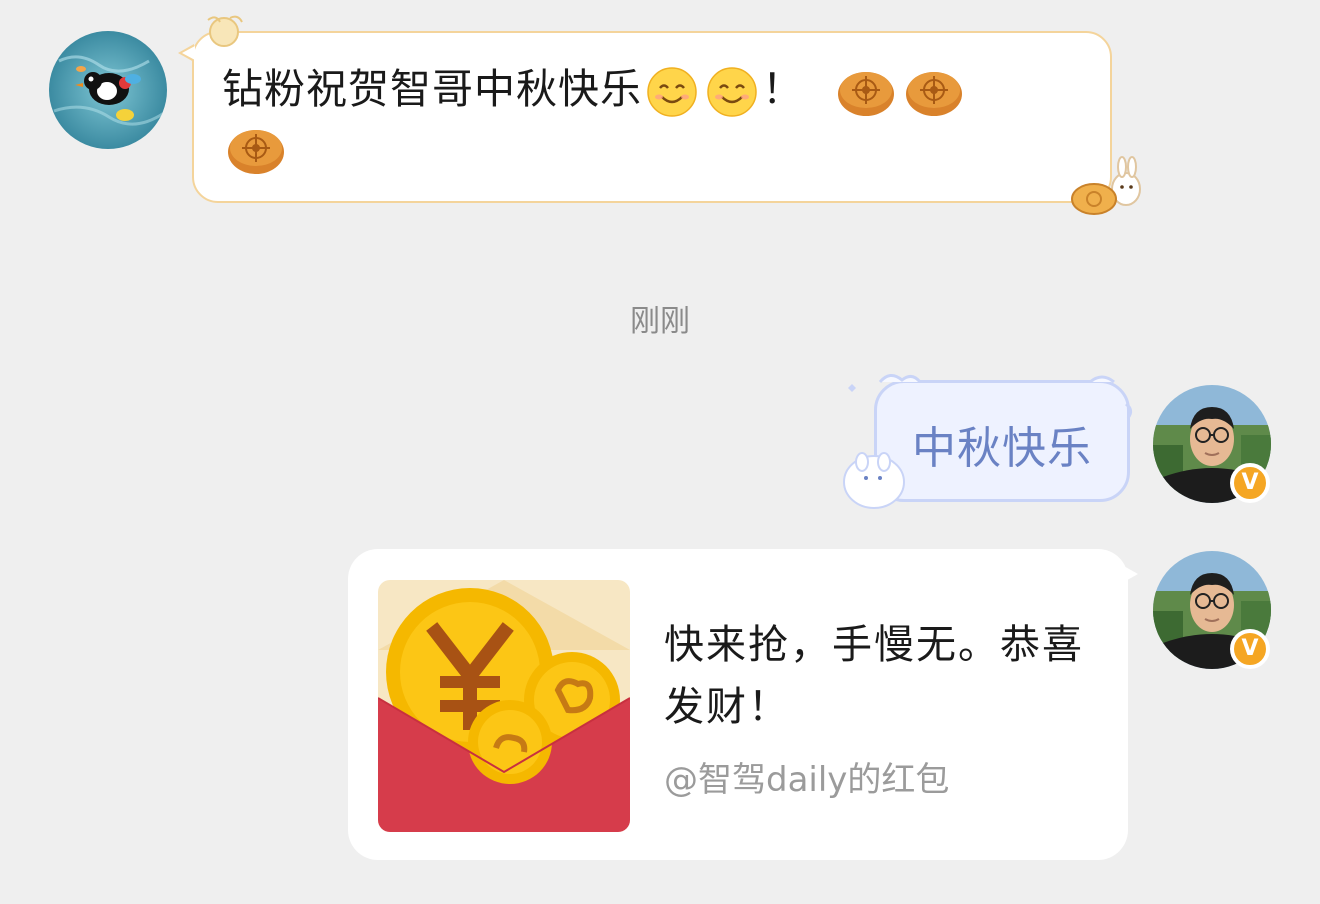  I want to click on incoming-message-text: 钻粉祝贺智哥中秋快乐 ！, so click(652, 118).